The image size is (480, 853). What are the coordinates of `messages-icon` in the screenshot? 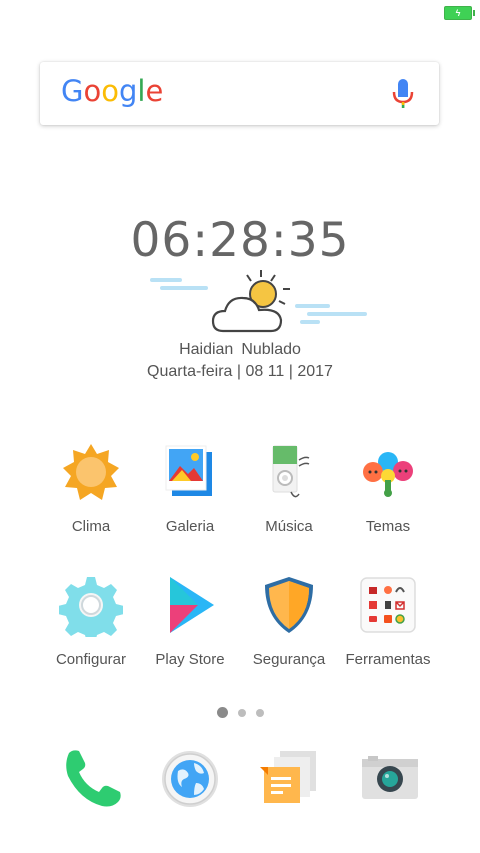 It's located at (290, 781).